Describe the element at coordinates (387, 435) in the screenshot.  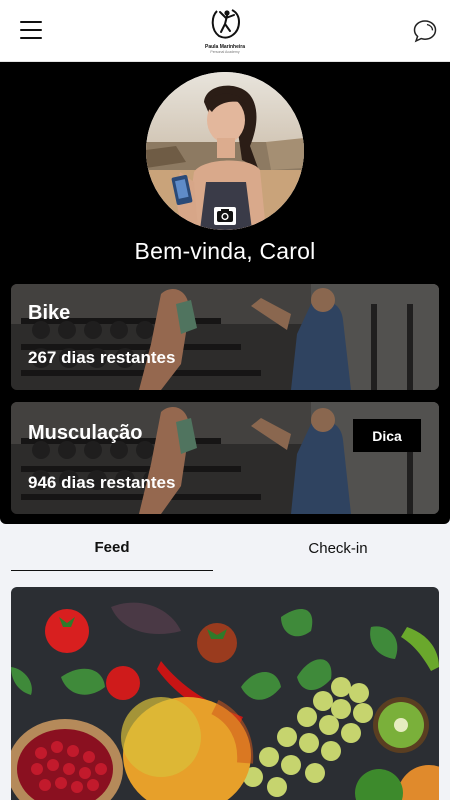
I see `tip-button: Dica` at that location.